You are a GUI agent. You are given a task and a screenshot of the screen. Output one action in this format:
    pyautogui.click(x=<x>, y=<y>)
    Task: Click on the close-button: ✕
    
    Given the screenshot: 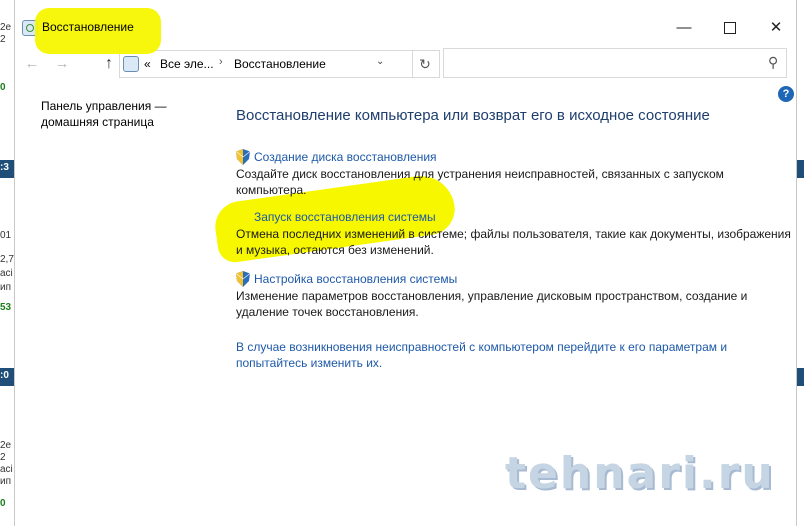 What is the action you would take?
    pyautogui.click(x=776, y=28)
    